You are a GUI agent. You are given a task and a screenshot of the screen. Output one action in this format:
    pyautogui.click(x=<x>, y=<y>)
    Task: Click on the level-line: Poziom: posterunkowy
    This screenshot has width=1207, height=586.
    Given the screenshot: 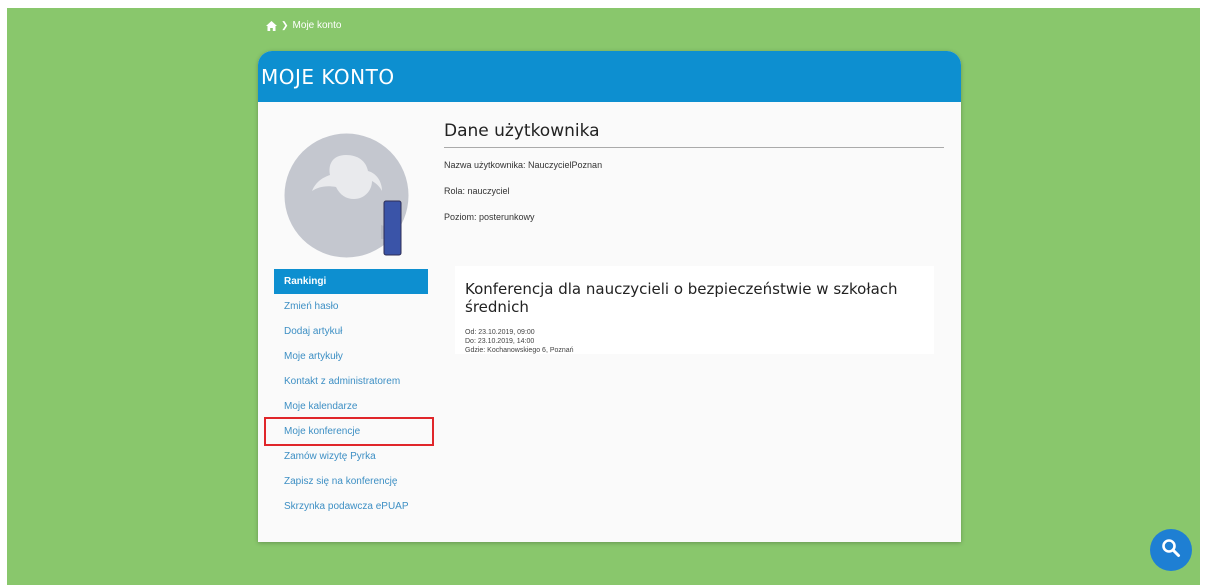 What is the action you would take?
    pyautogui.click(x=489, y=217)
    